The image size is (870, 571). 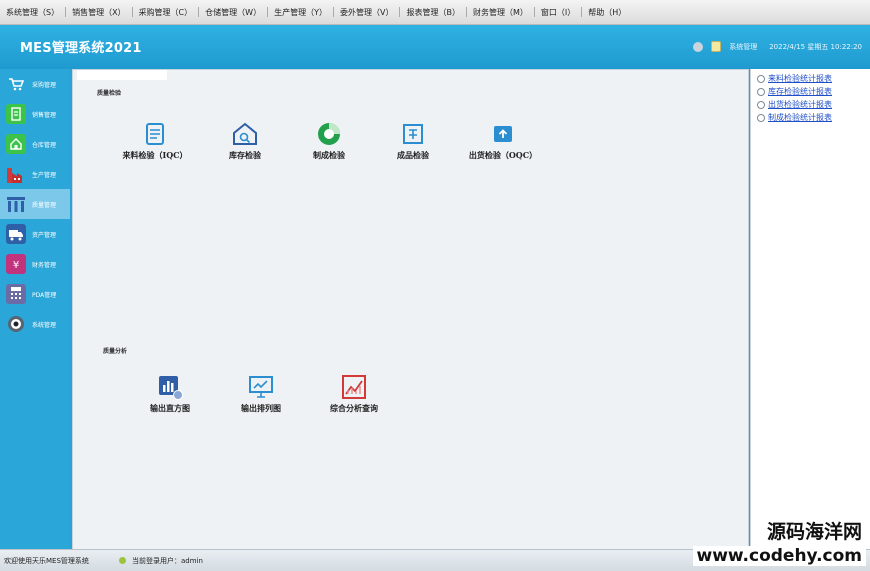 What do you see at coordinates (170, 408) in the screenshot?
I see `tile-label: 输出直方图` at bounding box center [170, 408].